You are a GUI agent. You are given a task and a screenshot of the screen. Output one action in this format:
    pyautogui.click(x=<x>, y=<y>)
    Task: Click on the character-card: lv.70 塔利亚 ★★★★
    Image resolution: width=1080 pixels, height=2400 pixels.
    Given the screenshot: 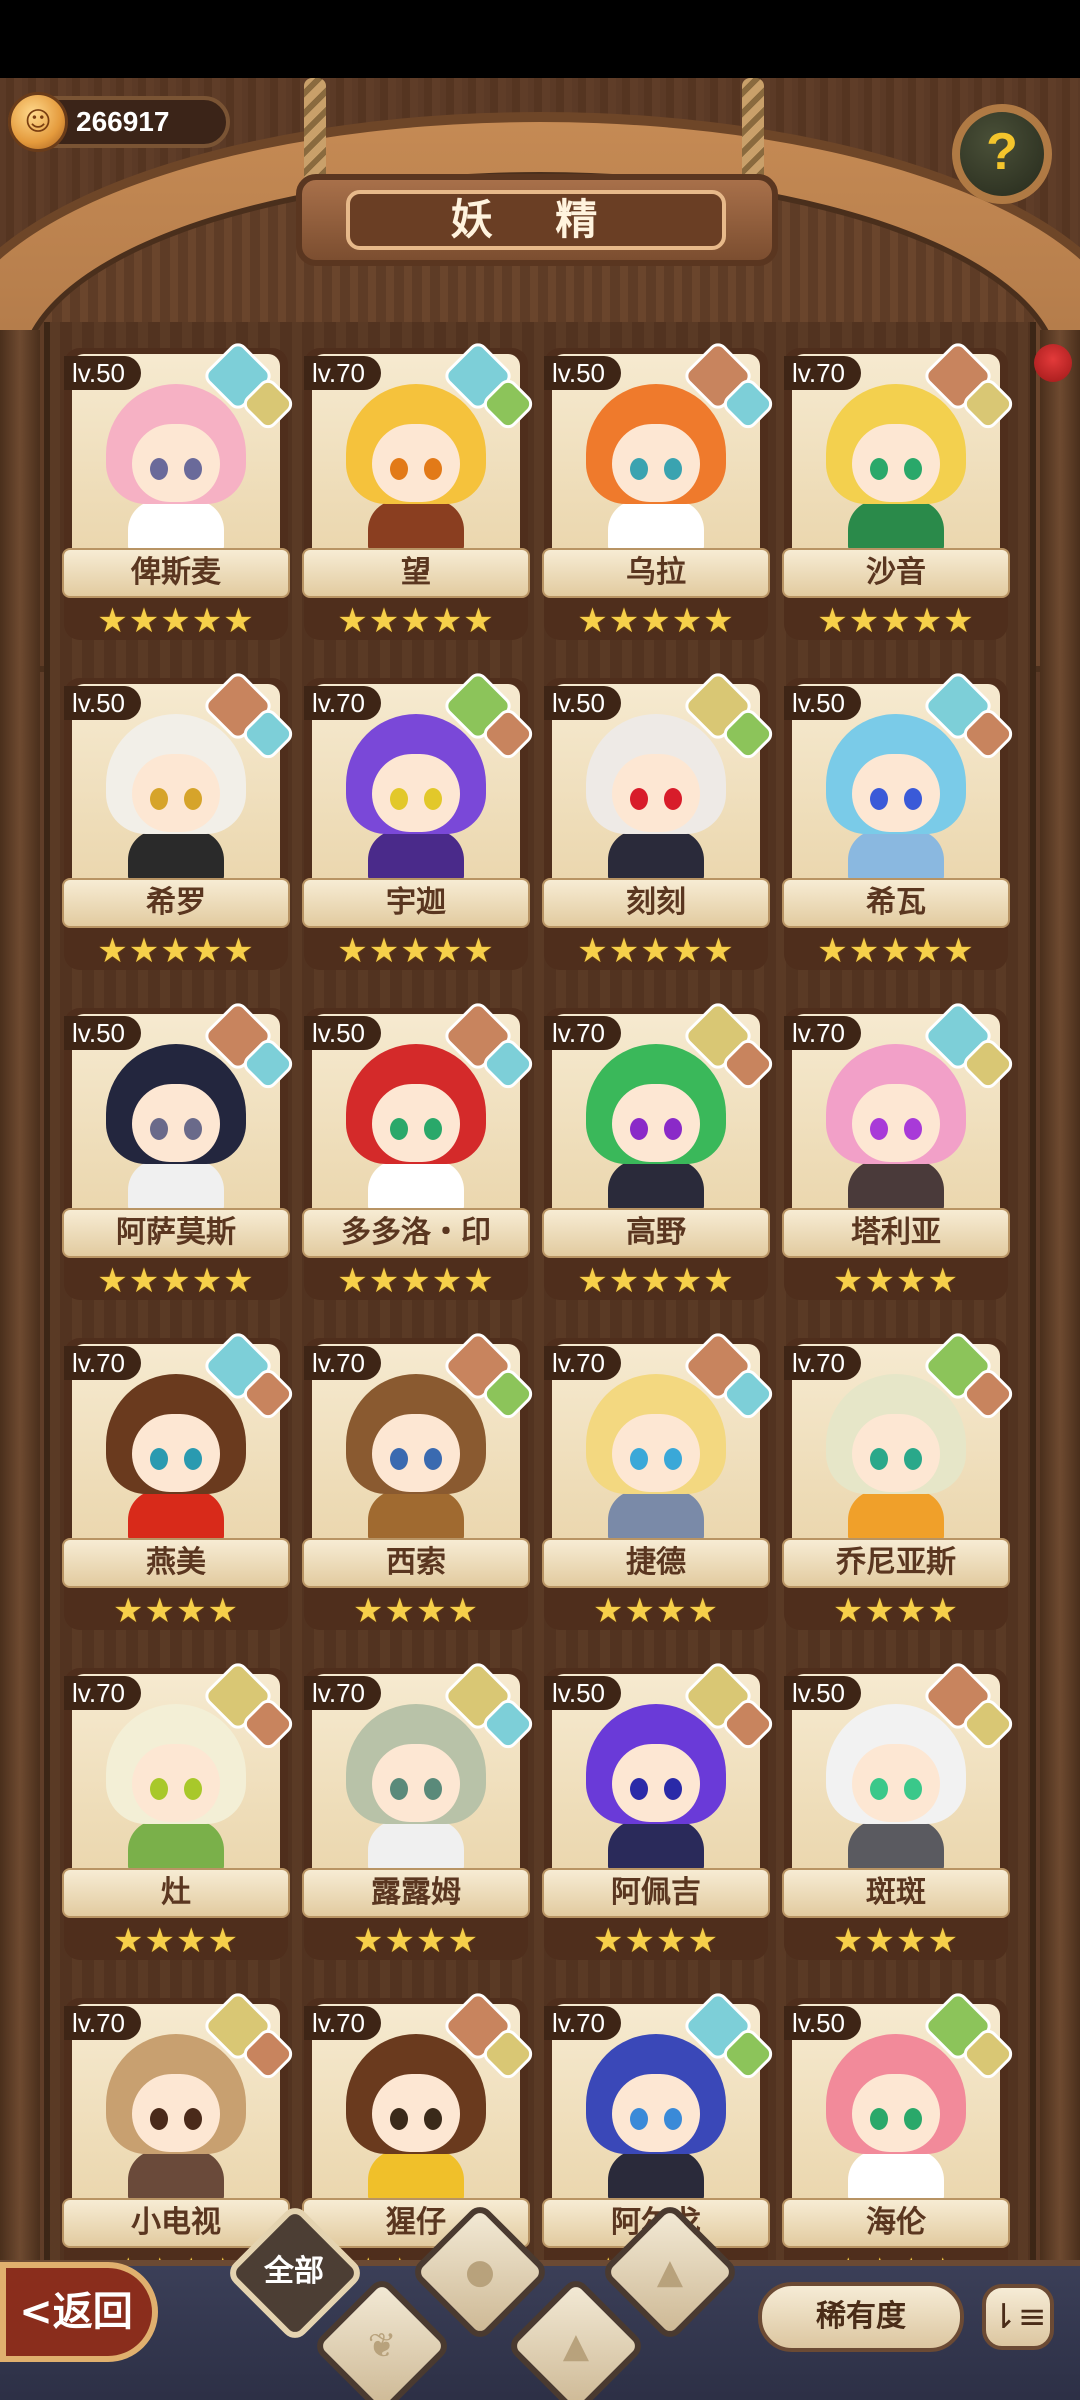 What is the action you would take?
    pyautogui.click(x=899, y=1154)
    